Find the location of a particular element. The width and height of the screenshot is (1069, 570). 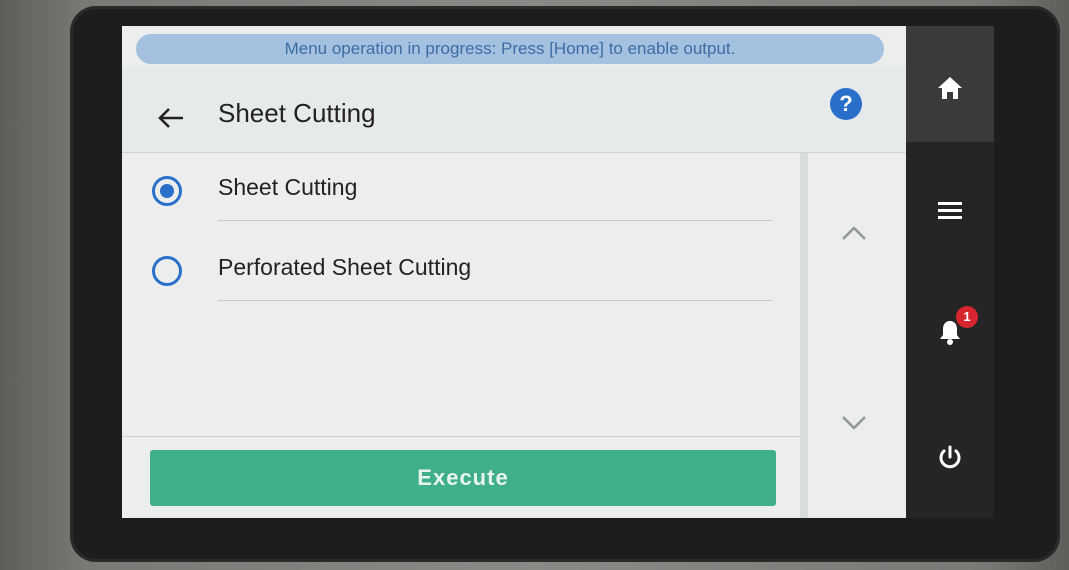

option-perforated-sheet-cutting: Perforated Sheet Cutting is located at coordinates (461, 294).